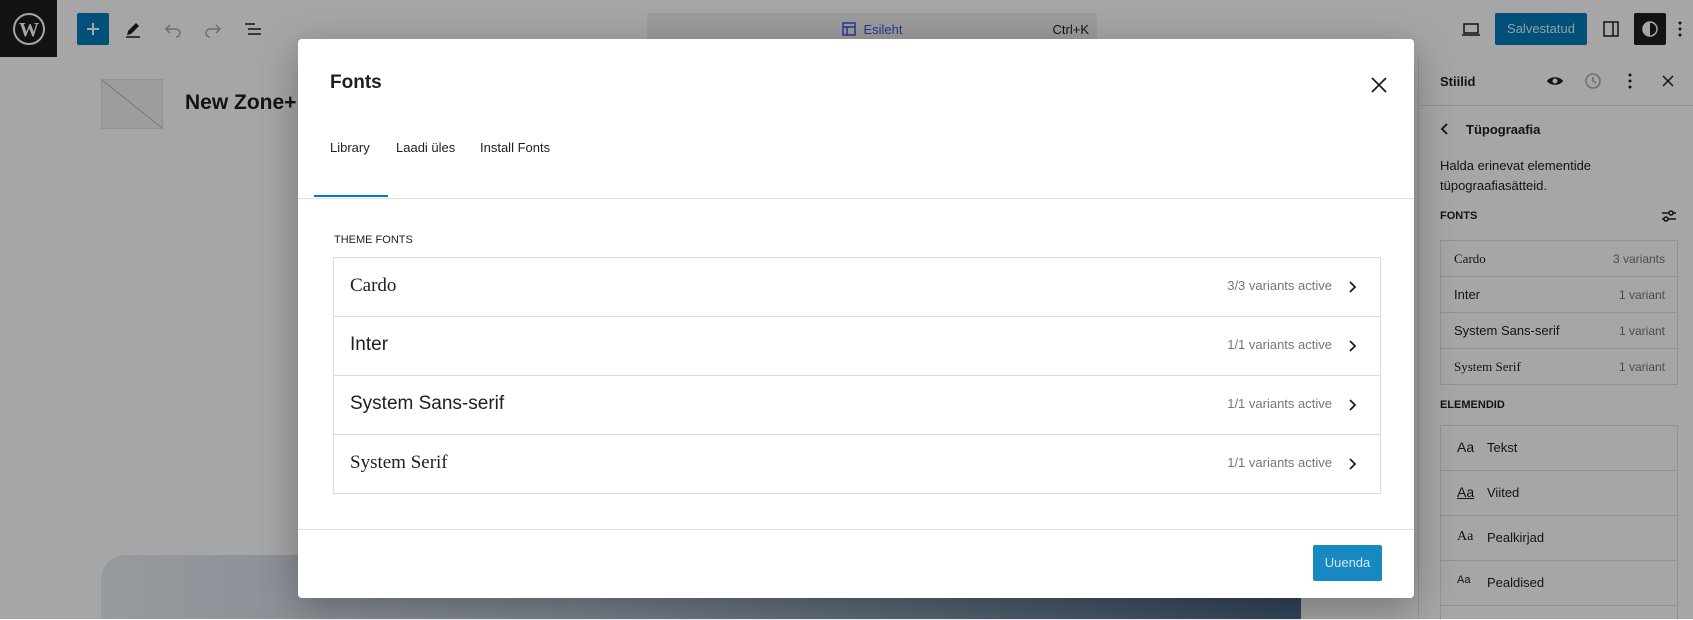 The width and height of the screenshot is (1693, 620). Describe the element at coordinates (856, 198) in the screenshot. I see `tabs-divider` at that location.